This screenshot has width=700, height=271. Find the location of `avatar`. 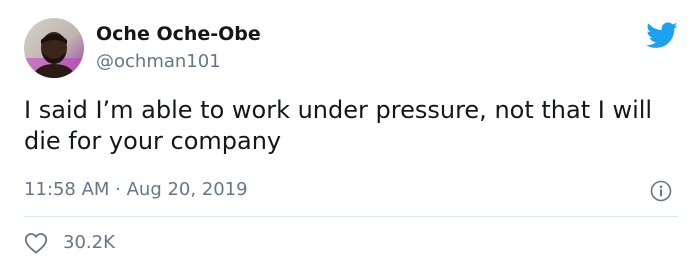

avatar is located at coordinates (54, 48).